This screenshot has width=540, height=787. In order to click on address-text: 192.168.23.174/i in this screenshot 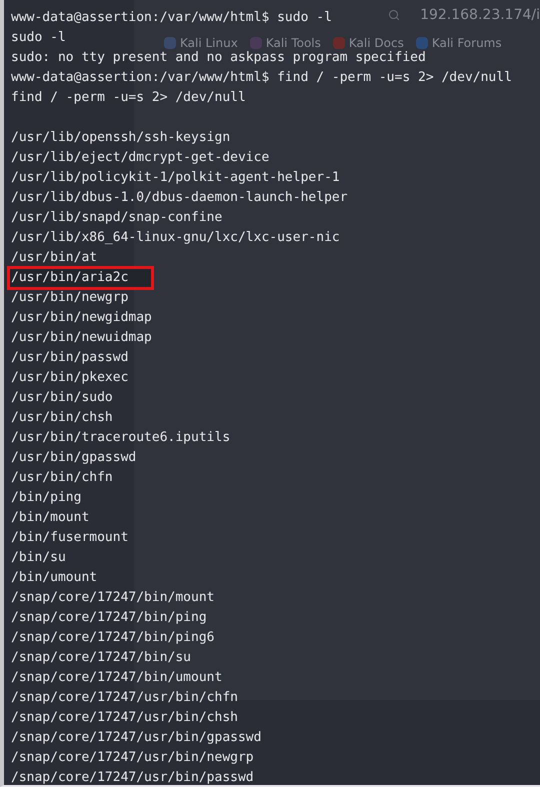, I will do `click(480, 15)`.